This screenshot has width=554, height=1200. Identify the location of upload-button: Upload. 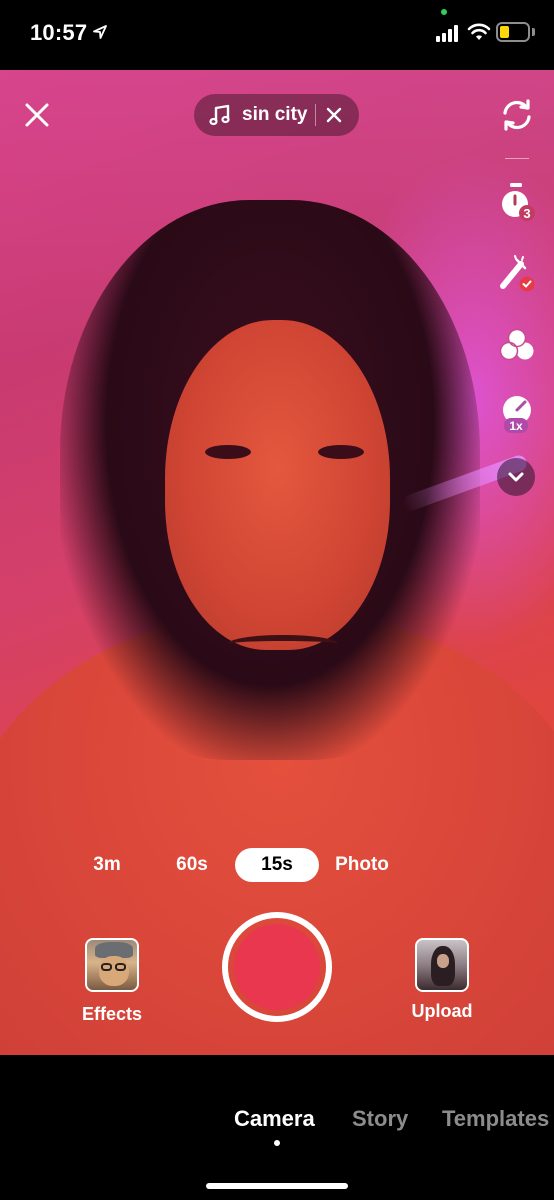
(442, 980).